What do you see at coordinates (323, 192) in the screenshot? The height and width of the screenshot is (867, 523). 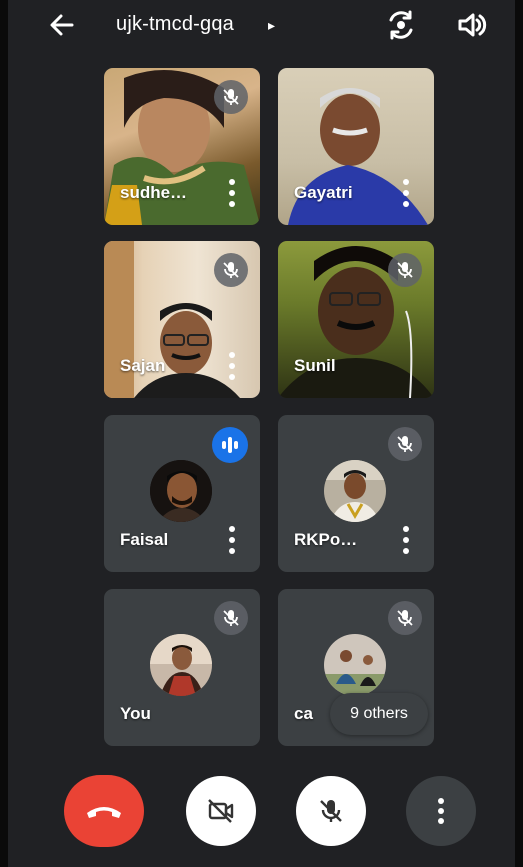 I see `participant-name: Gayatri` at bounding box center [323, 192].